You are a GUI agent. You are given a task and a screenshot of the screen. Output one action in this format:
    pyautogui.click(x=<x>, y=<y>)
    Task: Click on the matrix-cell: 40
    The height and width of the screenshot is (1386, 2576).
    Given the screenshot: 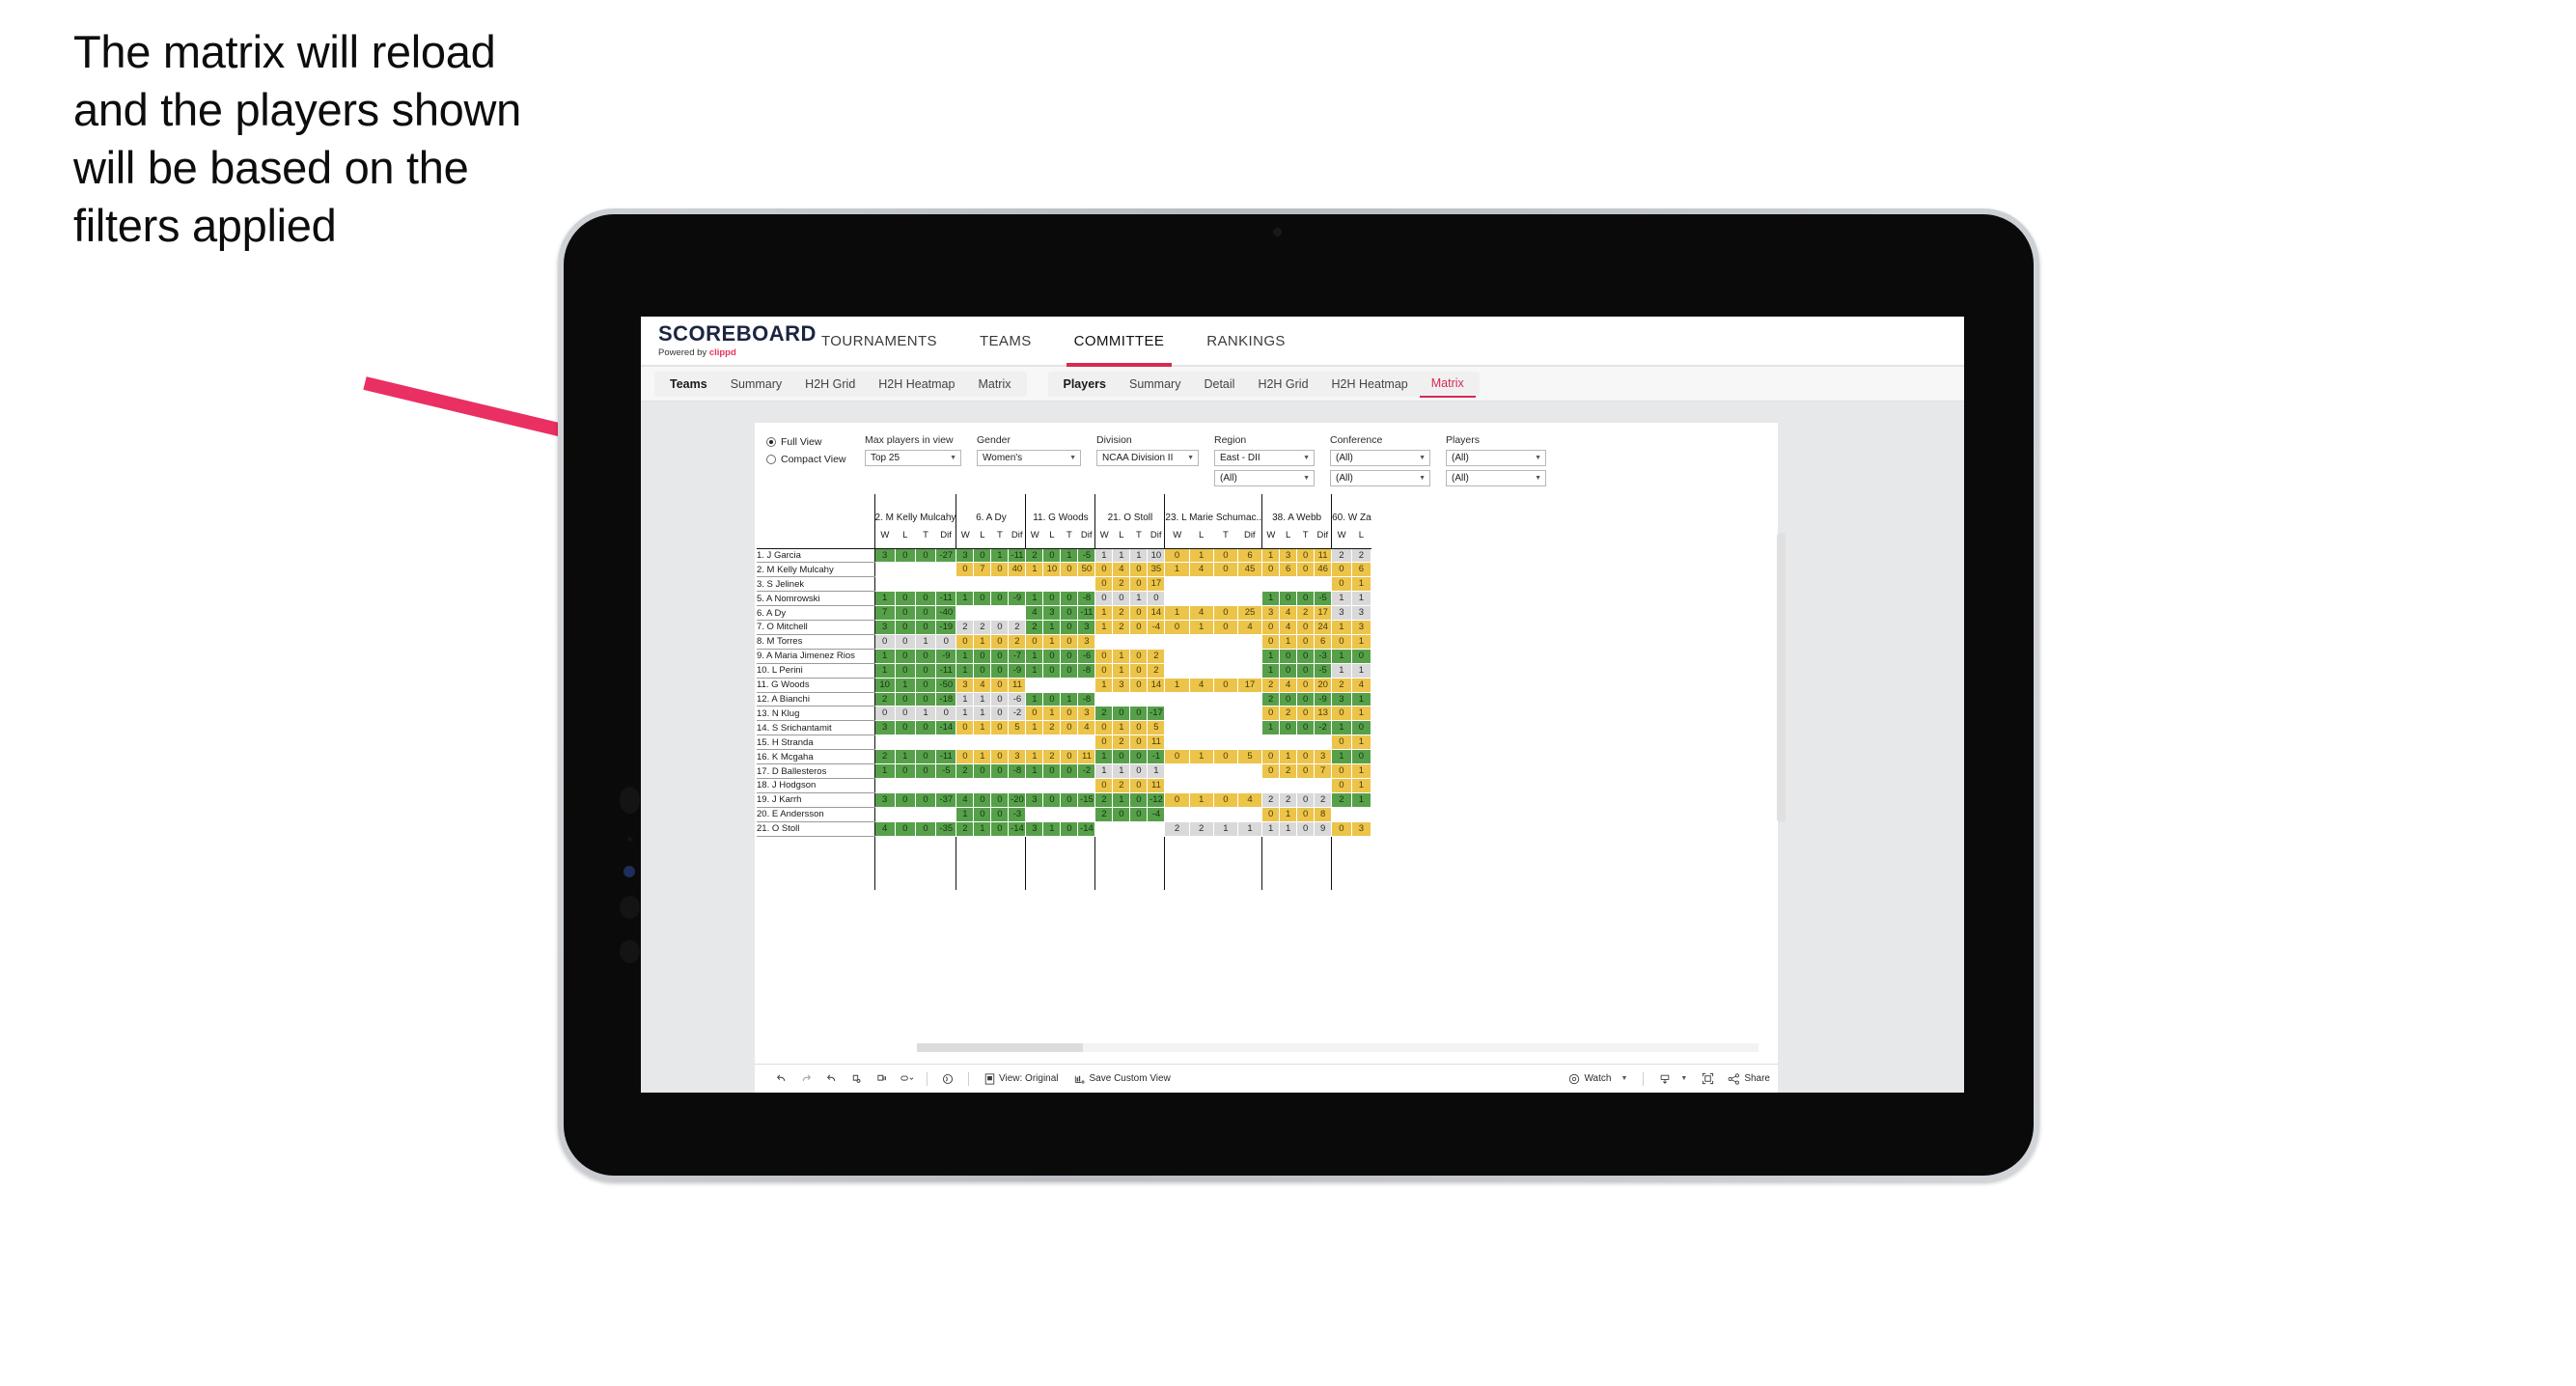 What is the action you would take?
    pyautogui.click(x=1017, y=570)
    